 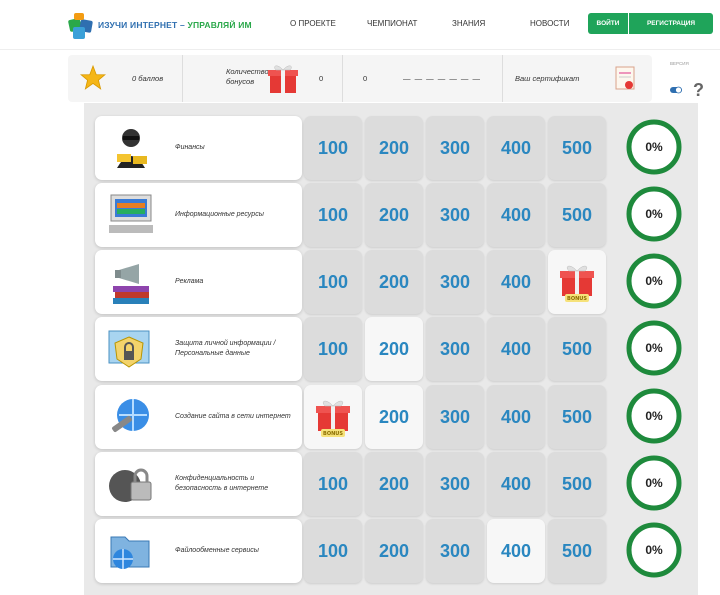 I want to click on stats-rank-cell: 0 — — — — — — —, so click(x=423, y=78).